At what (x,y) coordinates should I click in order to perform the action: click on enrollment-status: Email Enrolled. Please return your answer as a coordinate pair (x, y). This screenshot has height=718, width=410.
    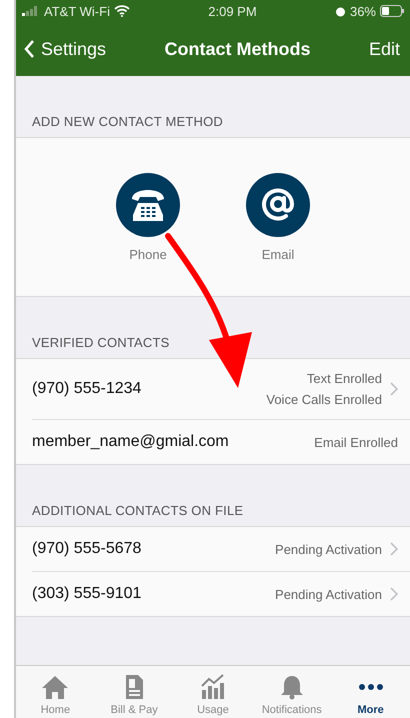
    Looking at the image, I should click on (356, 442).